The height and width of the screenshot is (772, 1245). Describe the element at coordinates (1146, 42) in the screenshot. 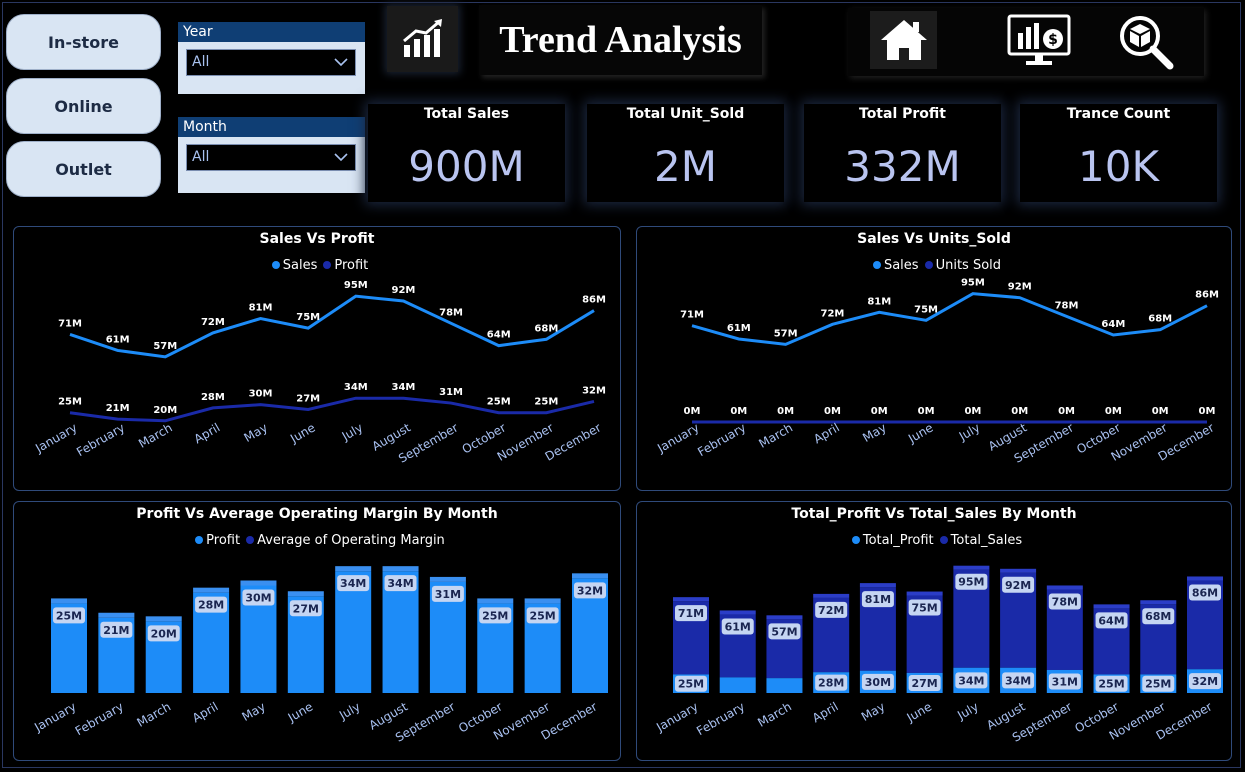

I see `box-search-icon` at that location.